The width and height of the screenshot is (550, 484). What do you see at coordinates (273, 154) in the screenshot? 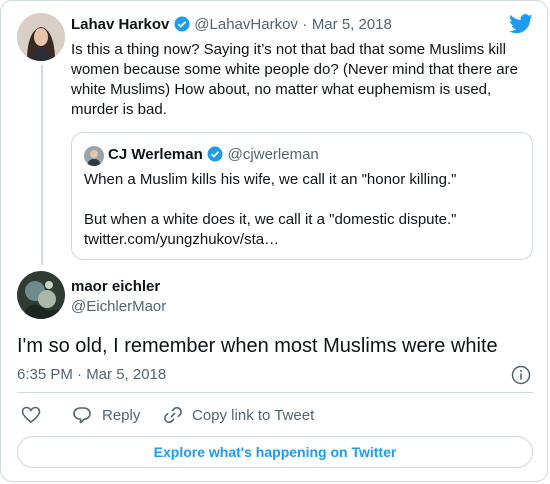
I see `author-handle: @cjwerleman` at bounding box center [273, 154].